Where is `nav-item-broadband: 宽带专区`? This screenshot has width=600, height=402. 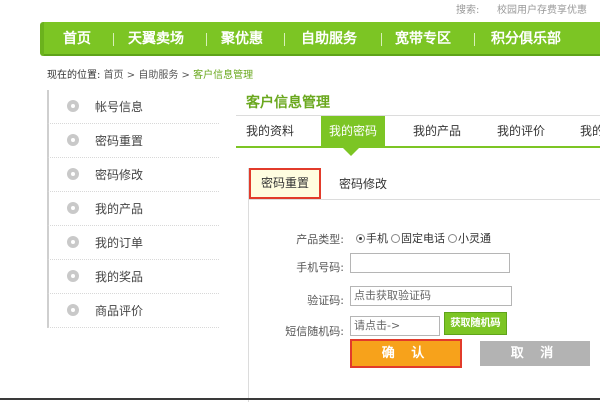
nav-item-broadband: 宽带专区 is located at coordinates (423, 39).